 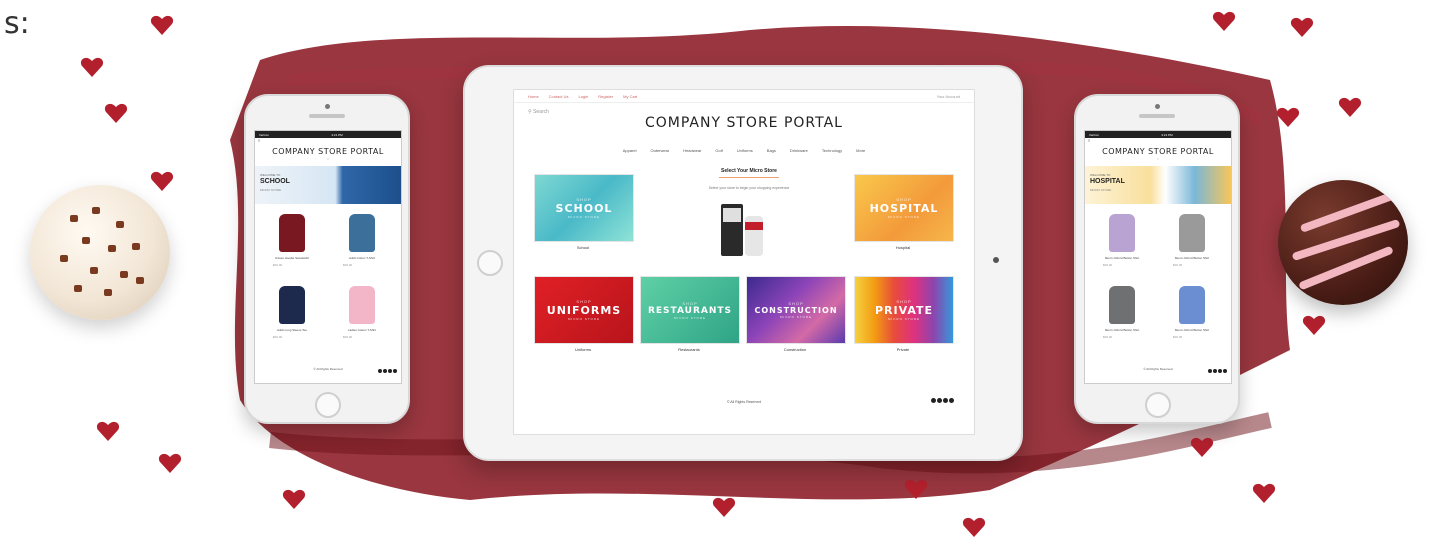 I want to click on topbar-link-home: Home, so click(x=533, y=96).